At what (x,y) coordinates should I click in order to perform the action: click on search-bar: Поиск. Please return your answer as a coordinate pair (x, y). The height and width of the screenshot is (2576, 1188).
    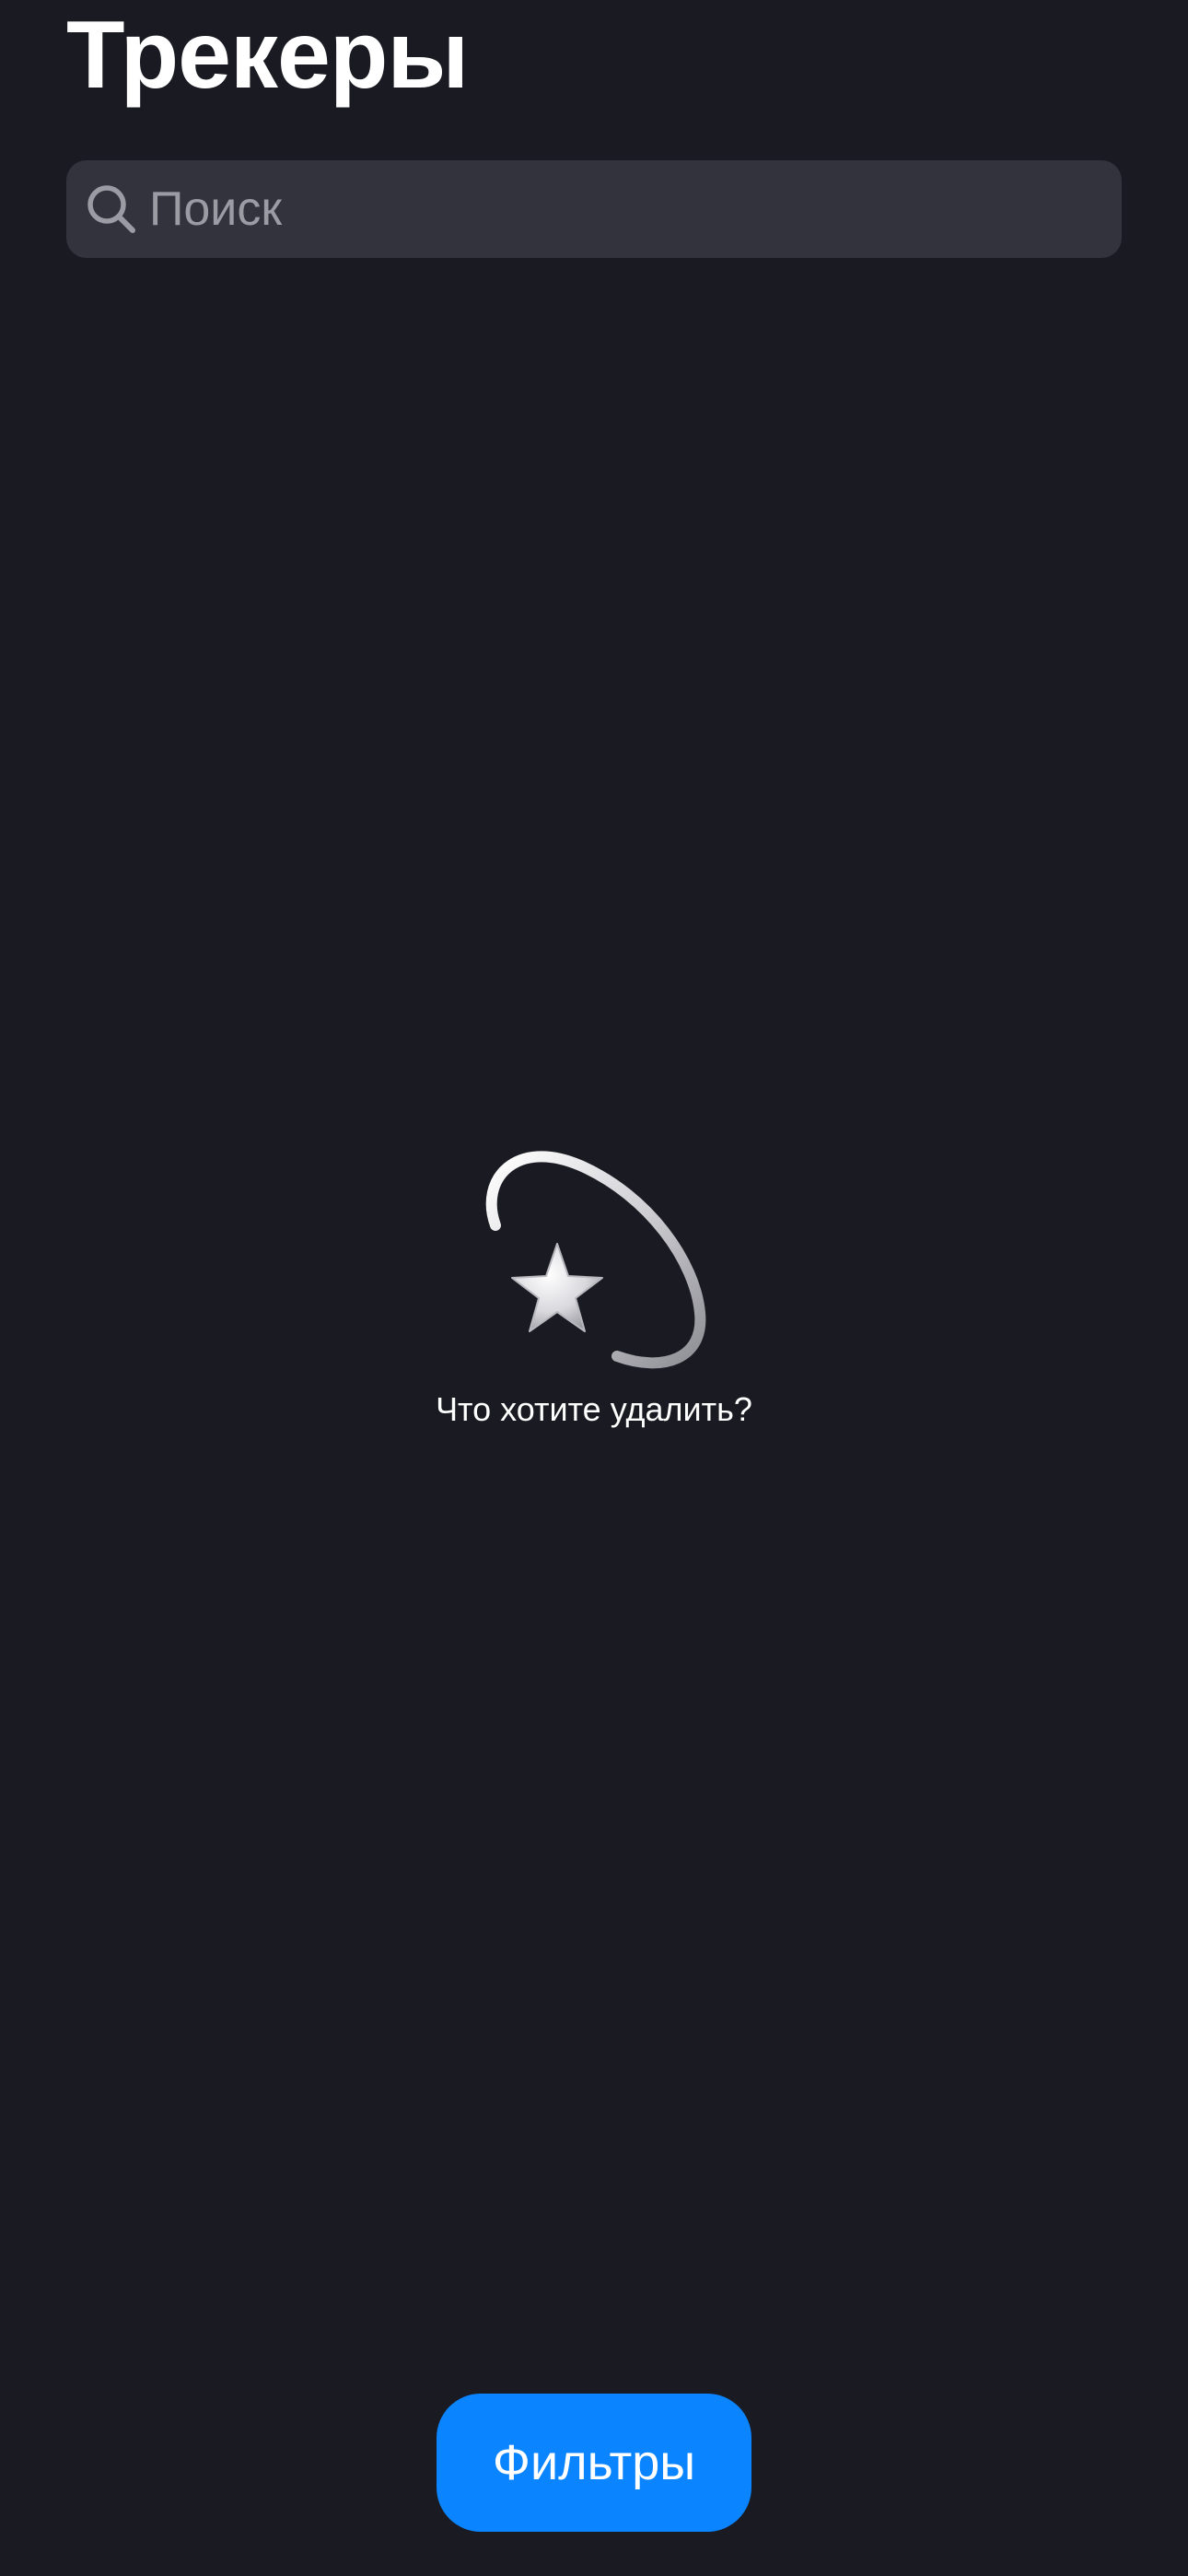
    Looking at the image, I should click on (594, 209).